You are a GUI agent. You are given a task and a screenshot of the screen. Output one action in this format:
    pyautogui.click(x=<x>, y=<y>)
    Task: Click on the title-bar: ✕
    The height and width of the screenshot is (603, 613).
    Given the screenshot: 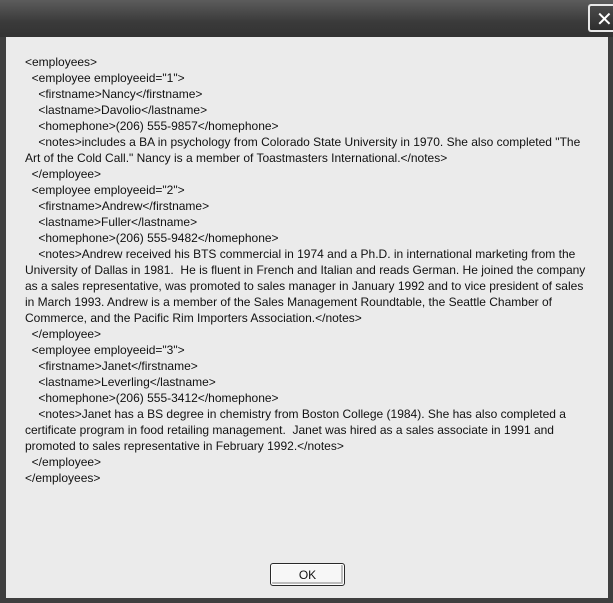 What is the action you would take?
    pyautogui.click(x=306, y=18)
    